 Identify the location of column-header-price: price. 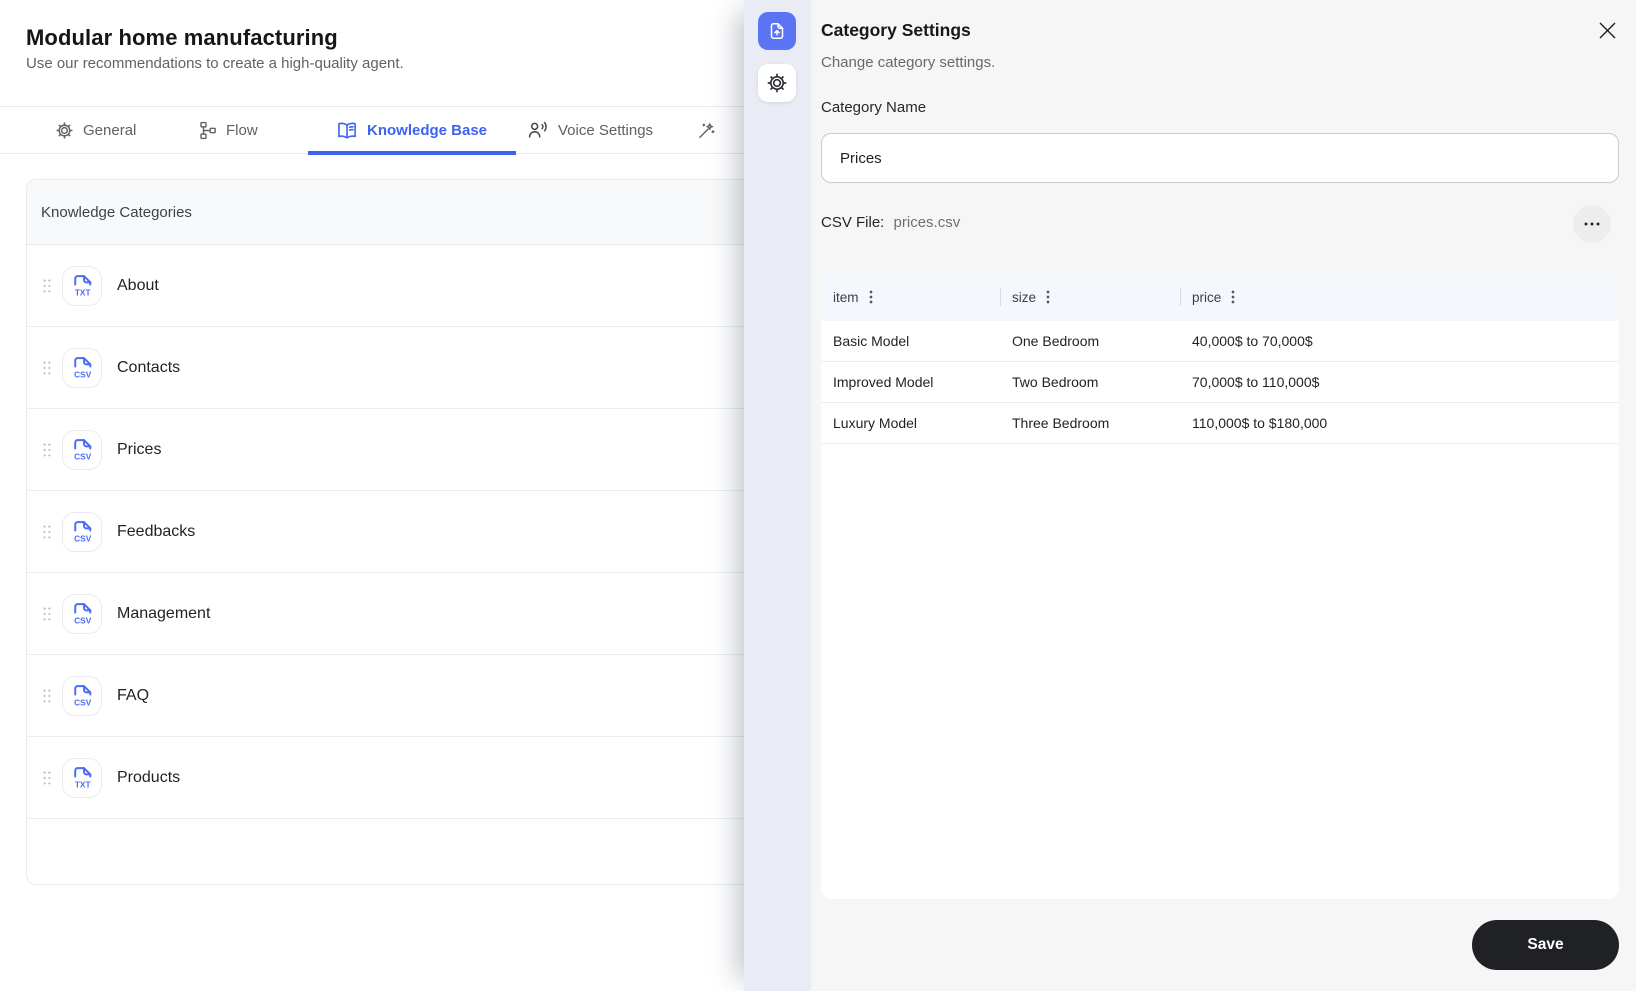
(1399, 297).